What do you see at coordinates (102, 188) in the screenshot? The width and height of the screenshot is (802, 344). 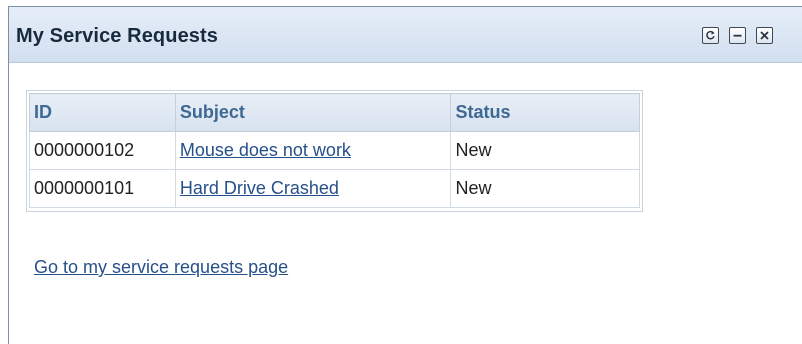 I see `request-id: 0000000101` at bounding box center [102, 188].